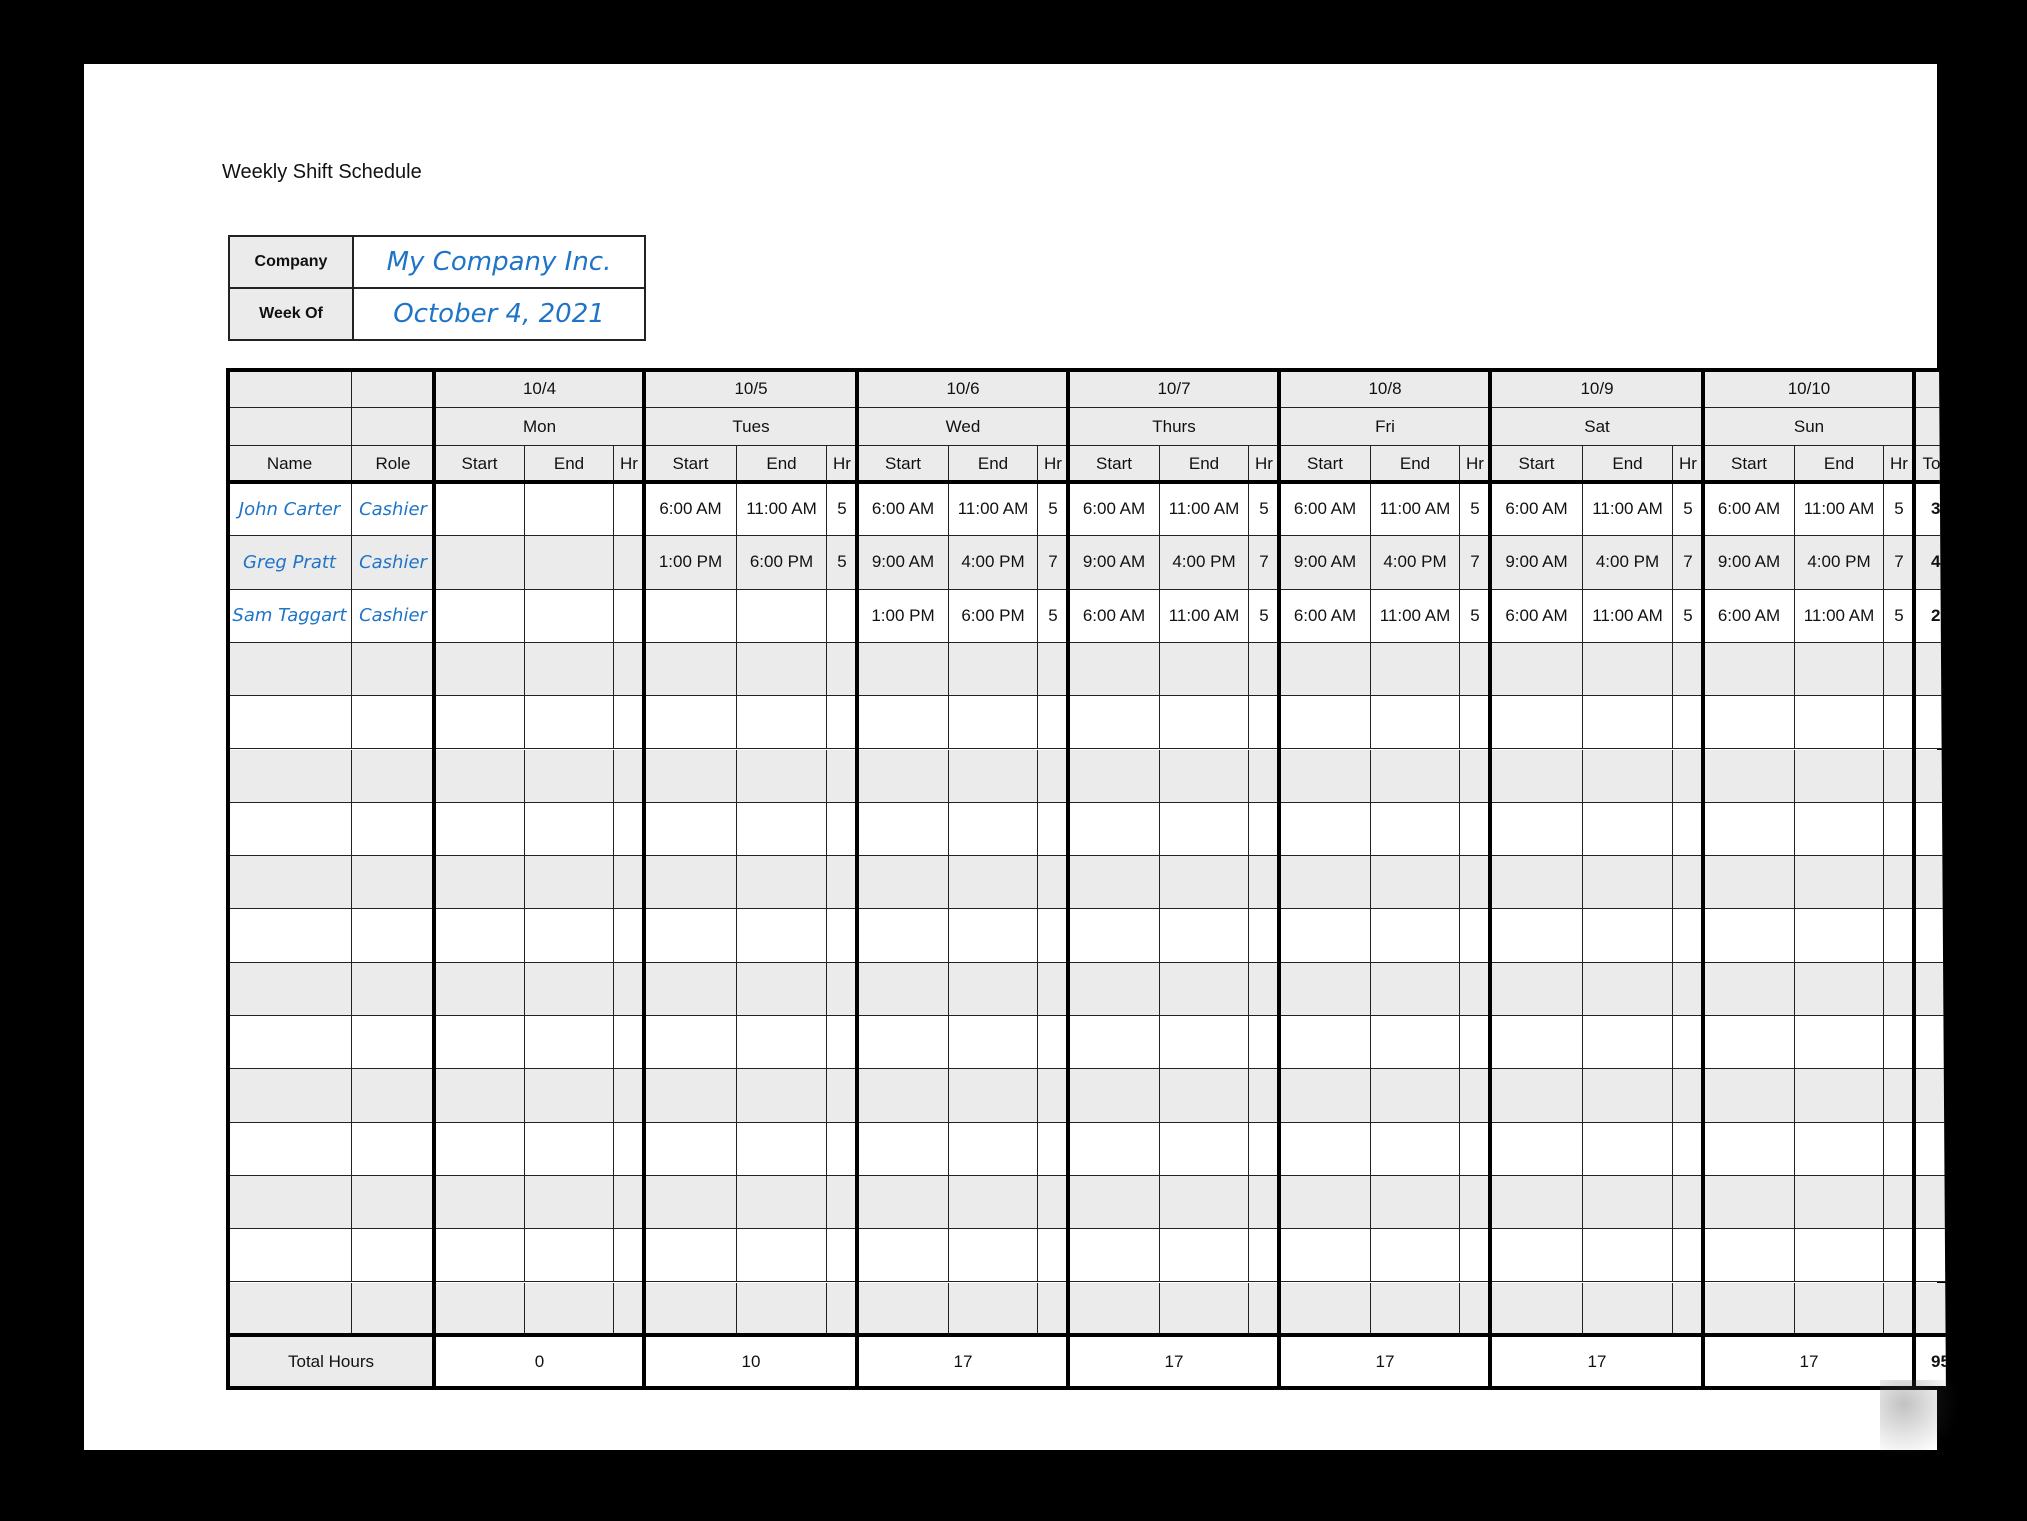 This screenshot has width=2027, height=1521. Describe the element at coordinates (903, 616) in the screenshot. I see `shift-start-cell: 1:00 PM` at that location.